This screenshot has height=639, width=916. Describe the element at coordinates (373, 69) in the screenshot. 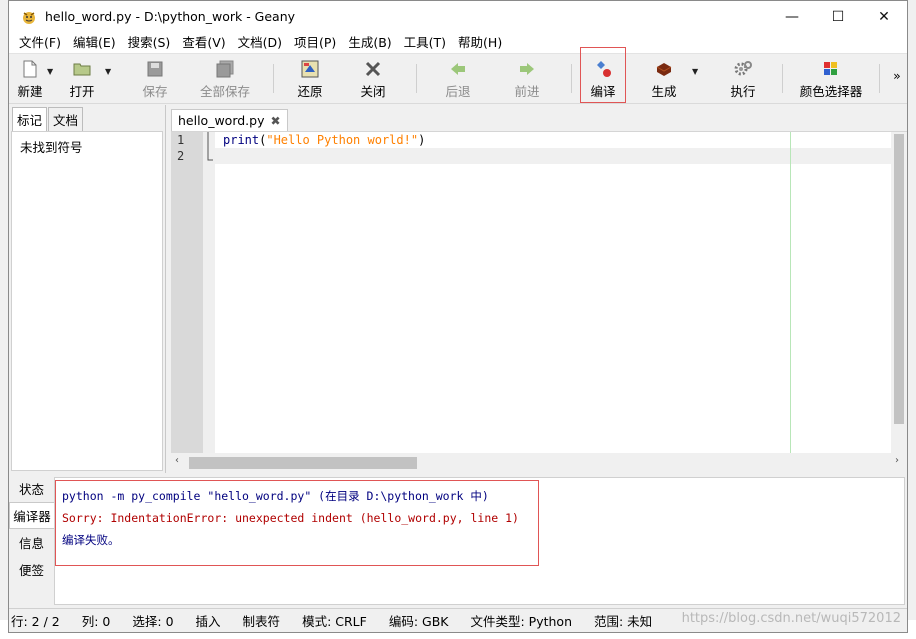

I see `close-x-icon` at that location.